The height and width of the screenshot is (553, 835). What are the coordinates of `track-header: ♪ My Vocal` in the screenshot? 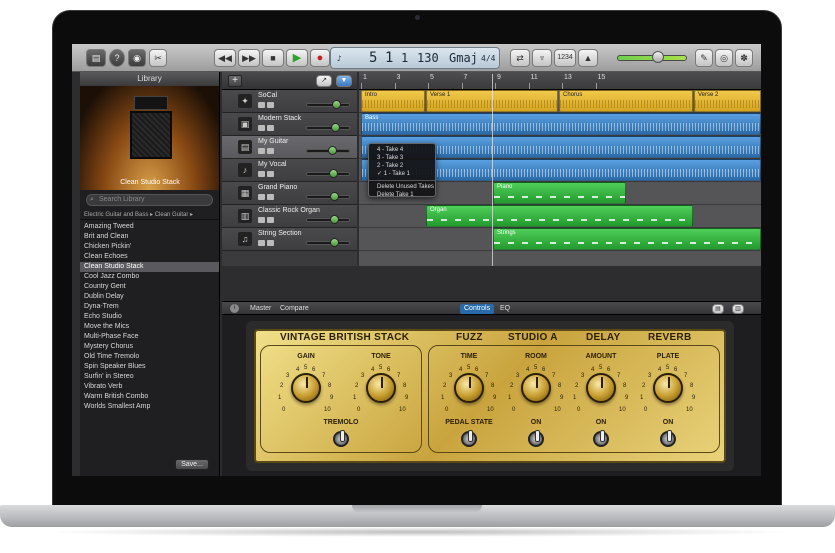 It's located at (289, 170).